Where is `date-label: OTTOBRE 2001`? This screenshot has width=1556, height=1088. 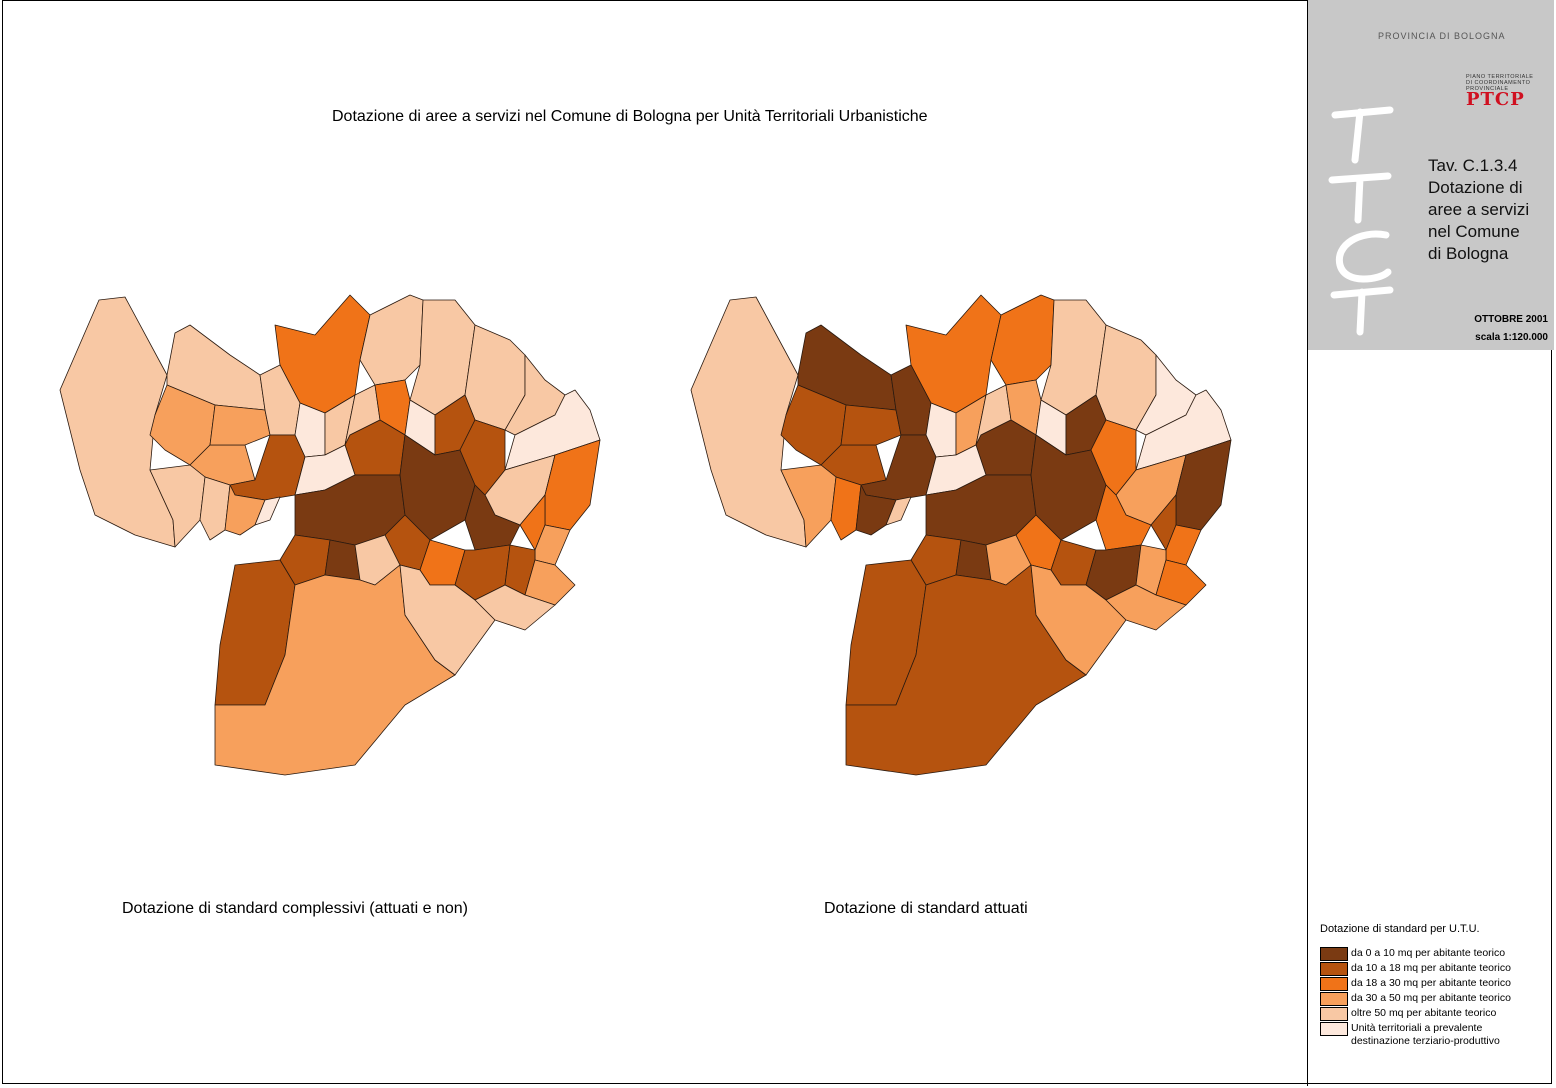
date-label: OTTOBRE 2001 is located at coordinates (1511, 319).